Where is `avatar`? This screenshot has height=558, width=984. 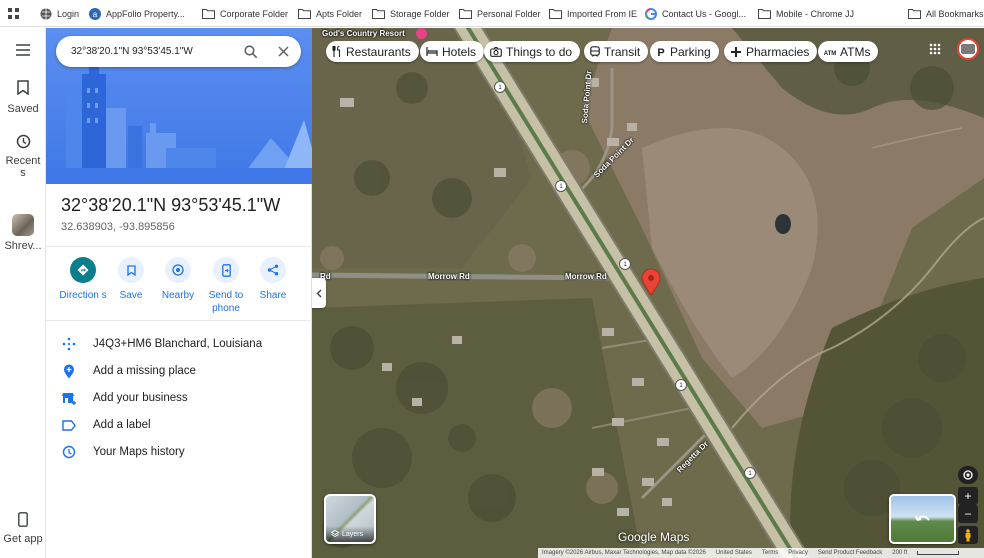
avatar is located at coordinates (968, 49).